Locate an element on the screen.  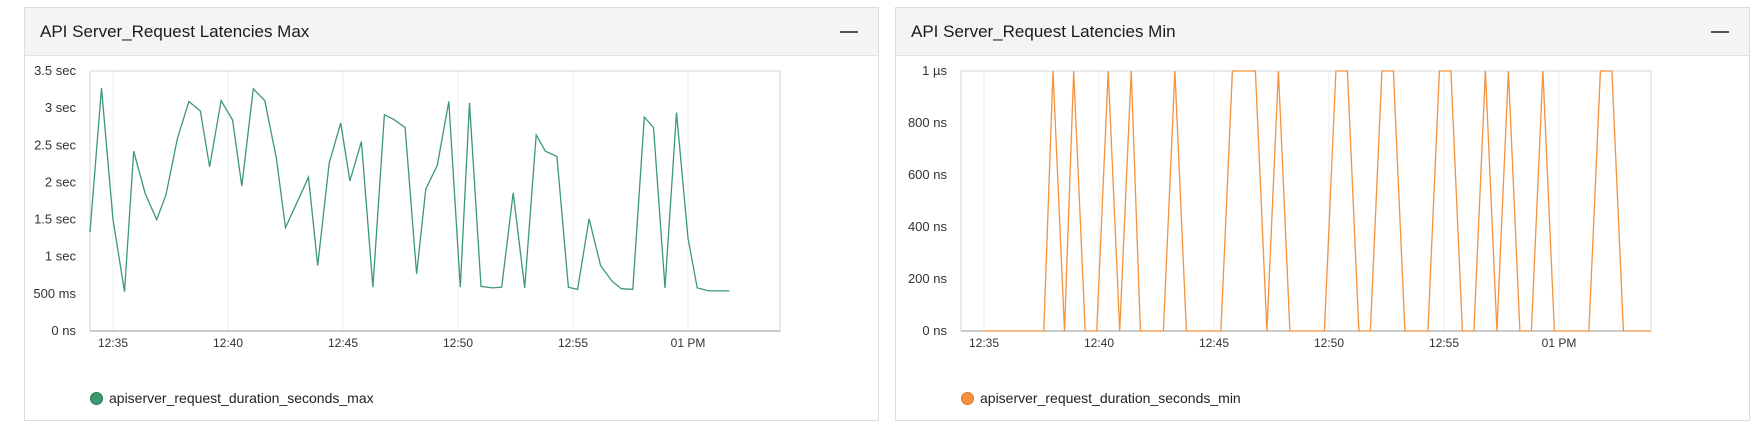
legend: apiserver_request_duration_seconds_min is located at coordinates (1101, 398).